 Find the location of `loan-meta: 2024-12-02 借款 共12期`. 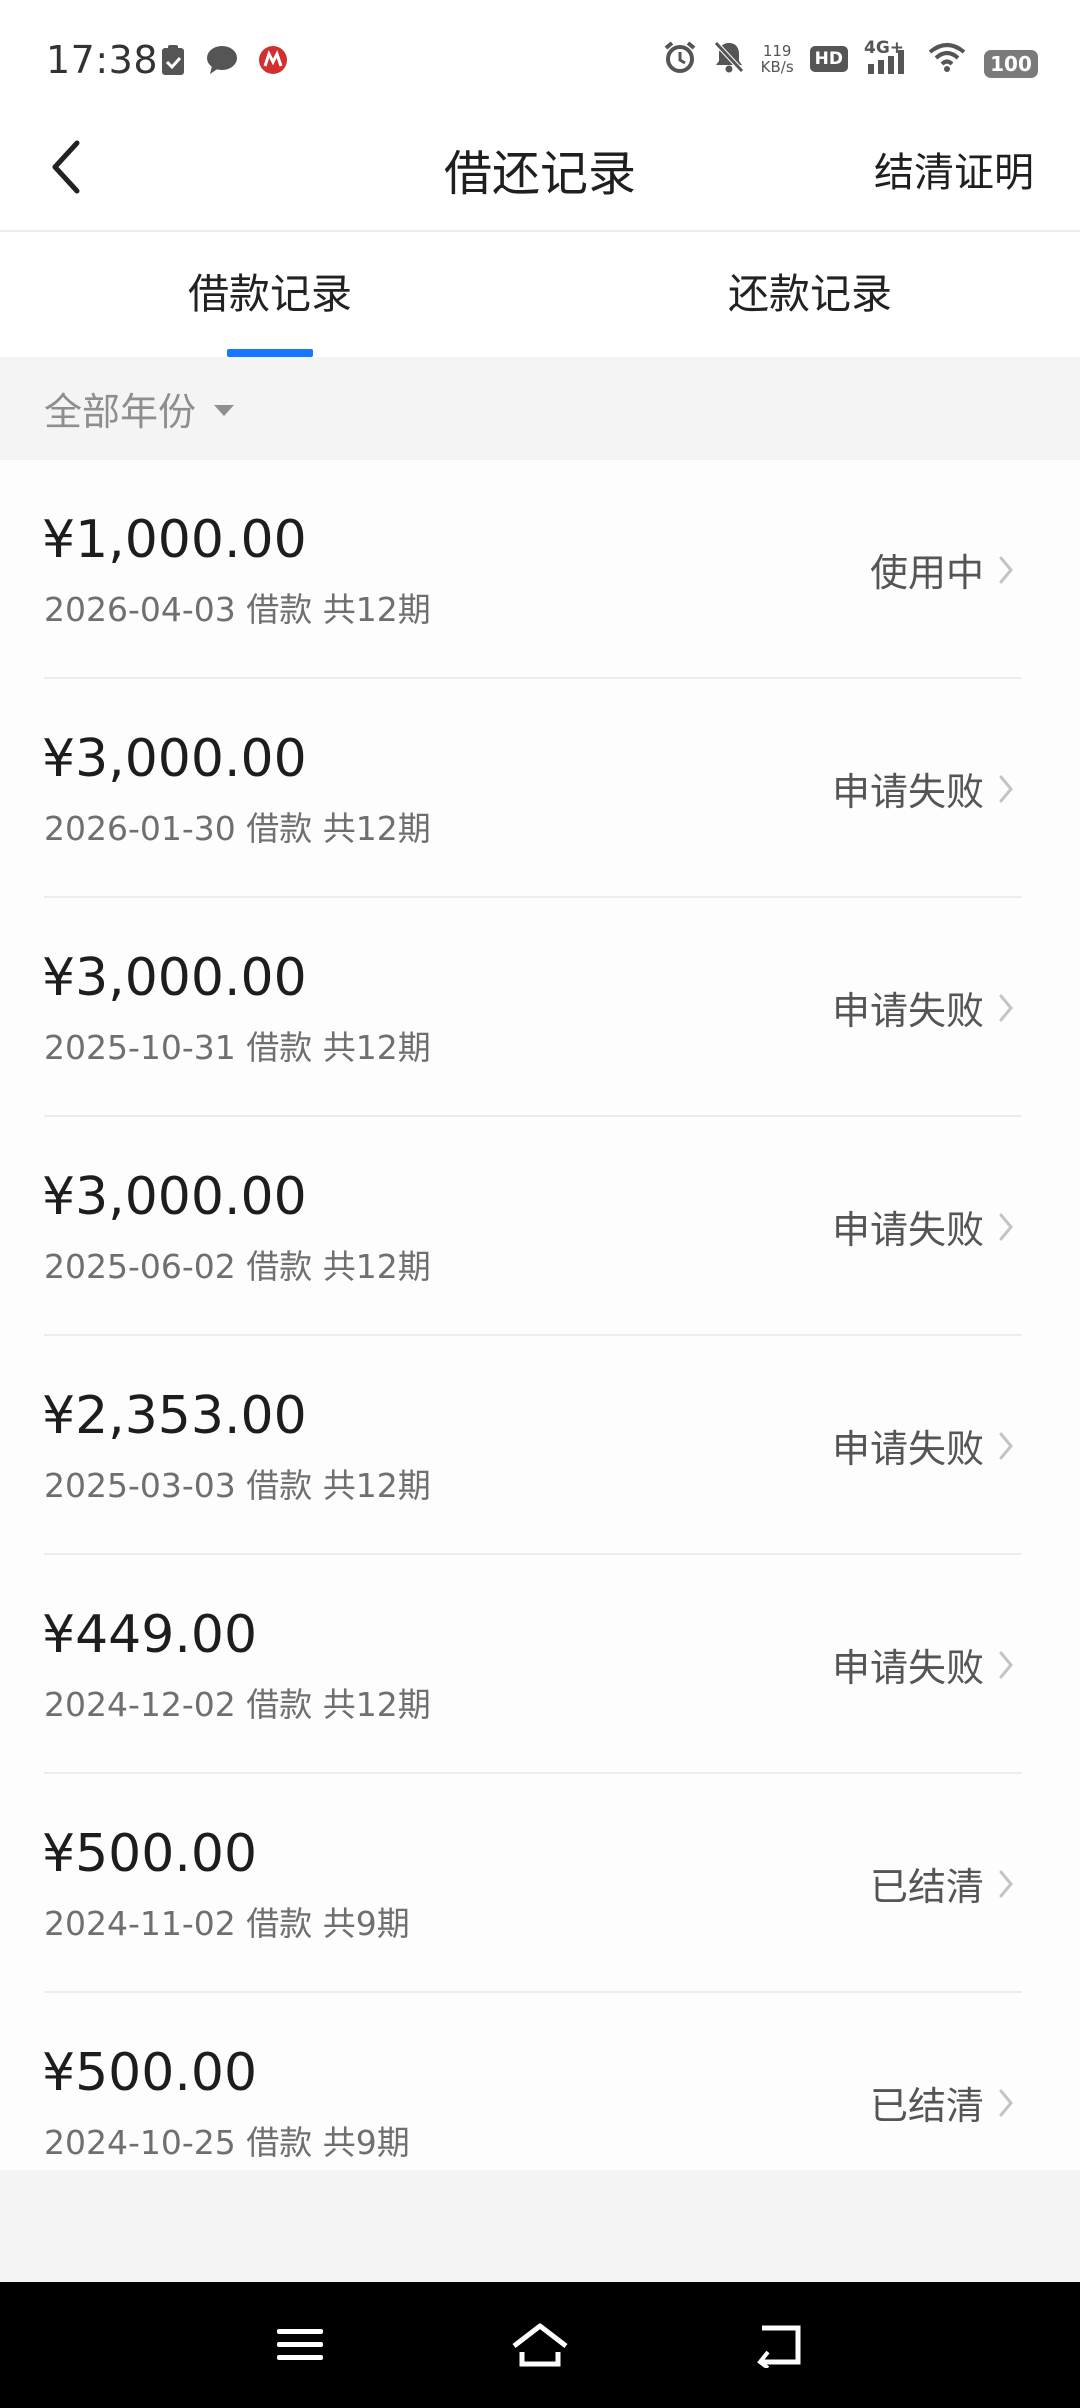

loan-meta: 2024-12-02 借款 共12期 is located at coordinates (237, 1704).